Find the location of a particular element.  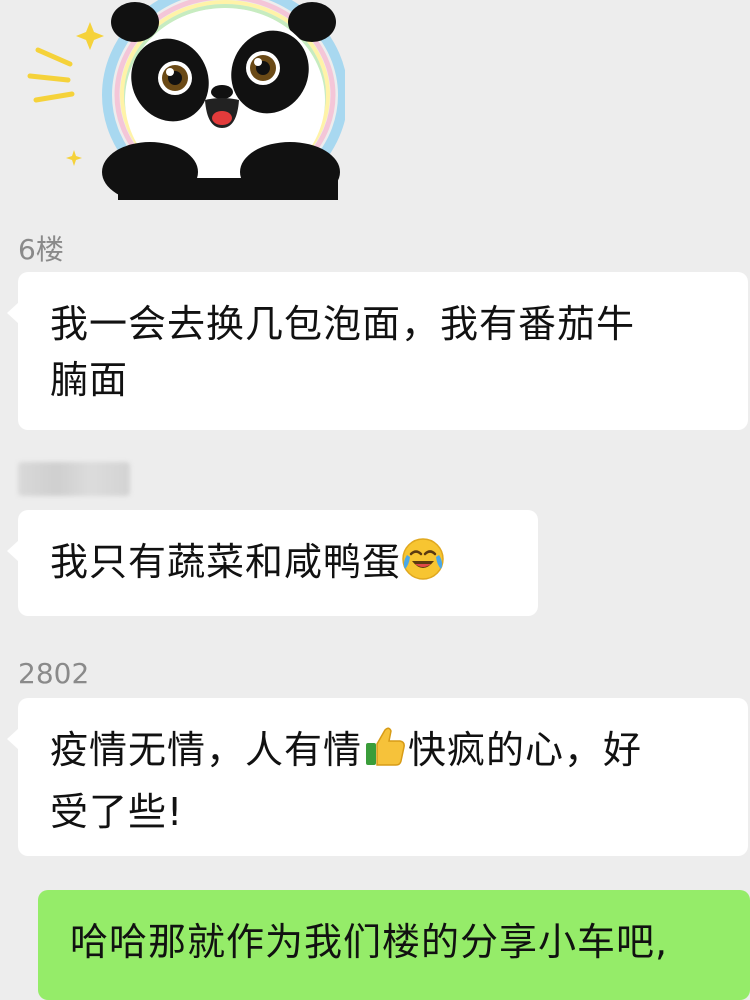

sender-name: 6楼 is located at coordinates (41, 249).